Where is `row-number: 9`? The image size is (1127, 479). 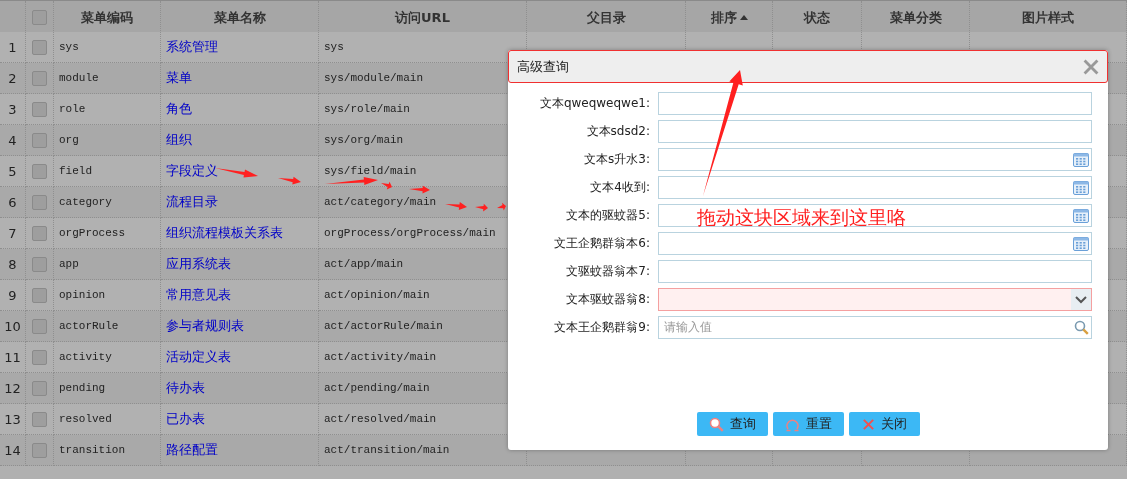
row-number: 9 is located at coordinates (13, 295).